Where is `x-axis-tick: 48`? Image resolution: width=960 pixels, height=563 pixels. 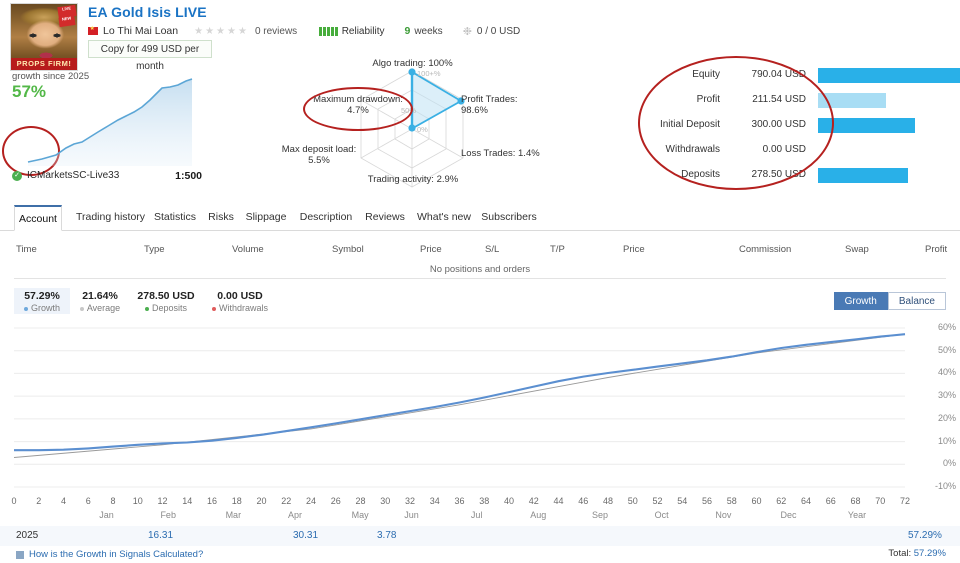
x-axis-tick: 48 is located at coordinates (607, 501).